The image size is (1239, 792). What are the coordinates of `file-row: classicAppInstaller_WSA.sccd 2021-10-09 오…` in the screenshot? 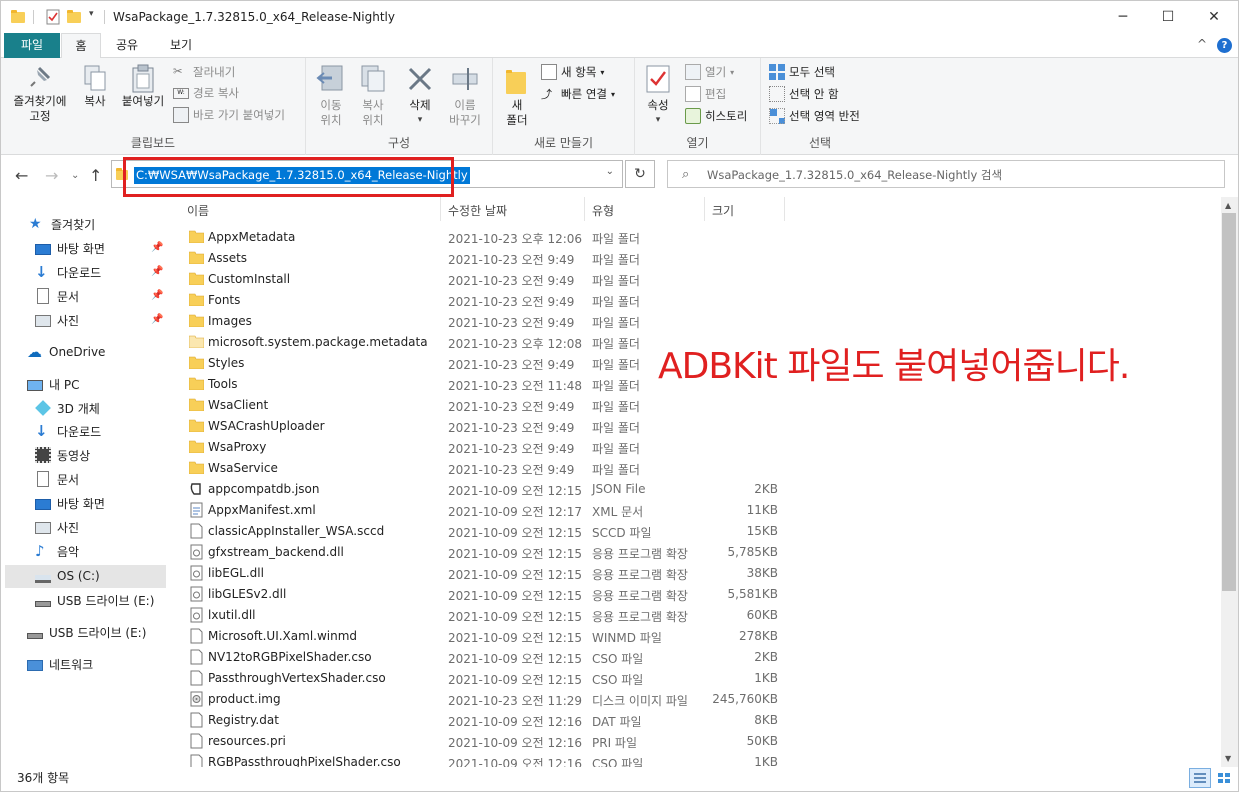 It's located at (479, 531).